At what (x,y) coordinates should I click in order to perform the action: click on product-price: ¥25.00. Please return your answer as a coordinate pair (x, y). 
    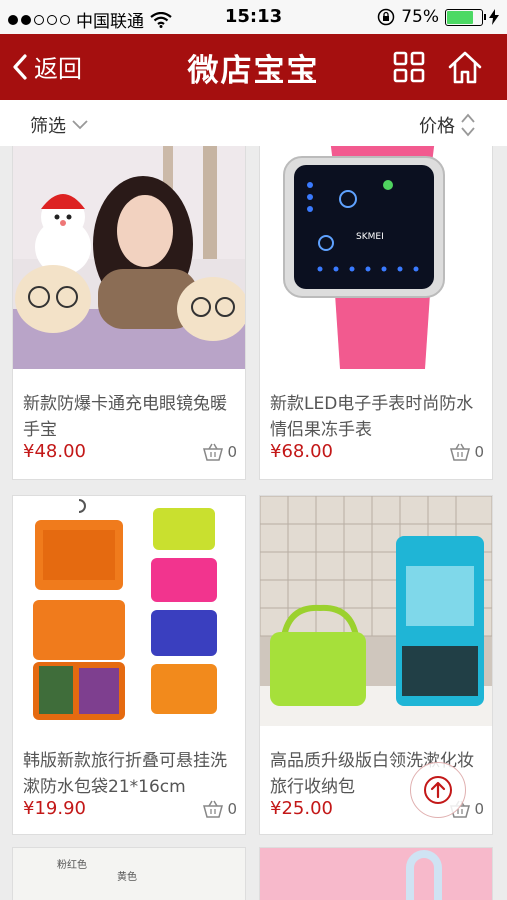
    Looking at the image, I should click on (301, 808).